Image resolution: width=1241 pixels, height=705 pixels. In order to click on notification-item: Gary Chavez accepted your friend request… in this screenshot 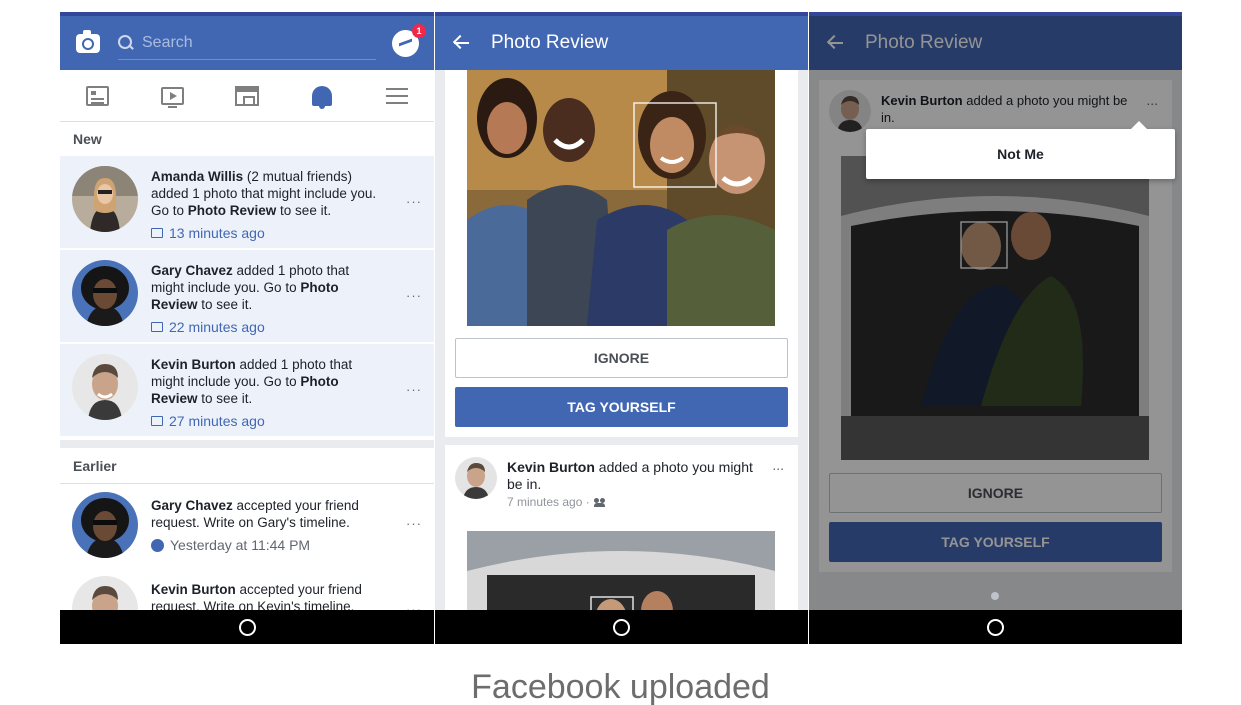, I will do `click(247, 527)`.